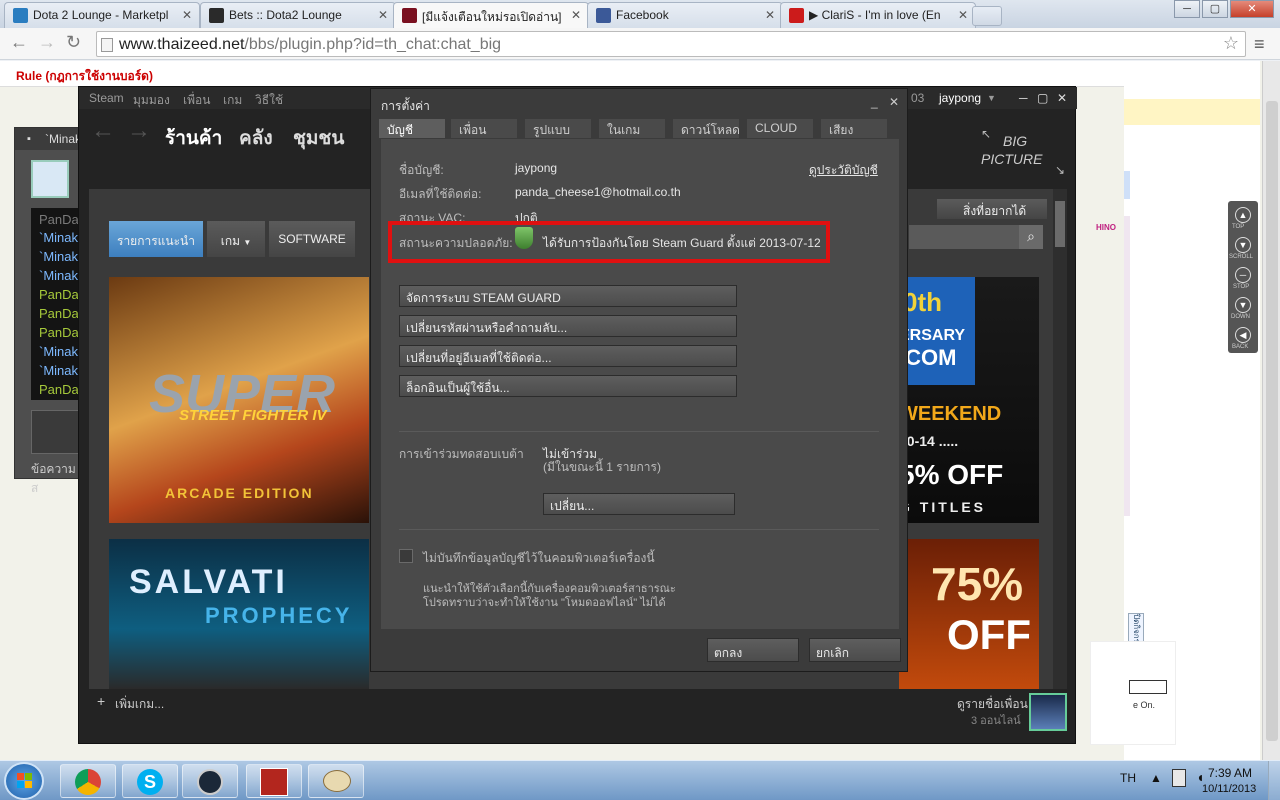 Image resolution: width=1280 pixels, height=800 pixels. Describe the element at coordinates (568, 296) in the screenshot. I see `manage-steam-guard-button: จัดการระบบ STEAM GUARD` at that location.